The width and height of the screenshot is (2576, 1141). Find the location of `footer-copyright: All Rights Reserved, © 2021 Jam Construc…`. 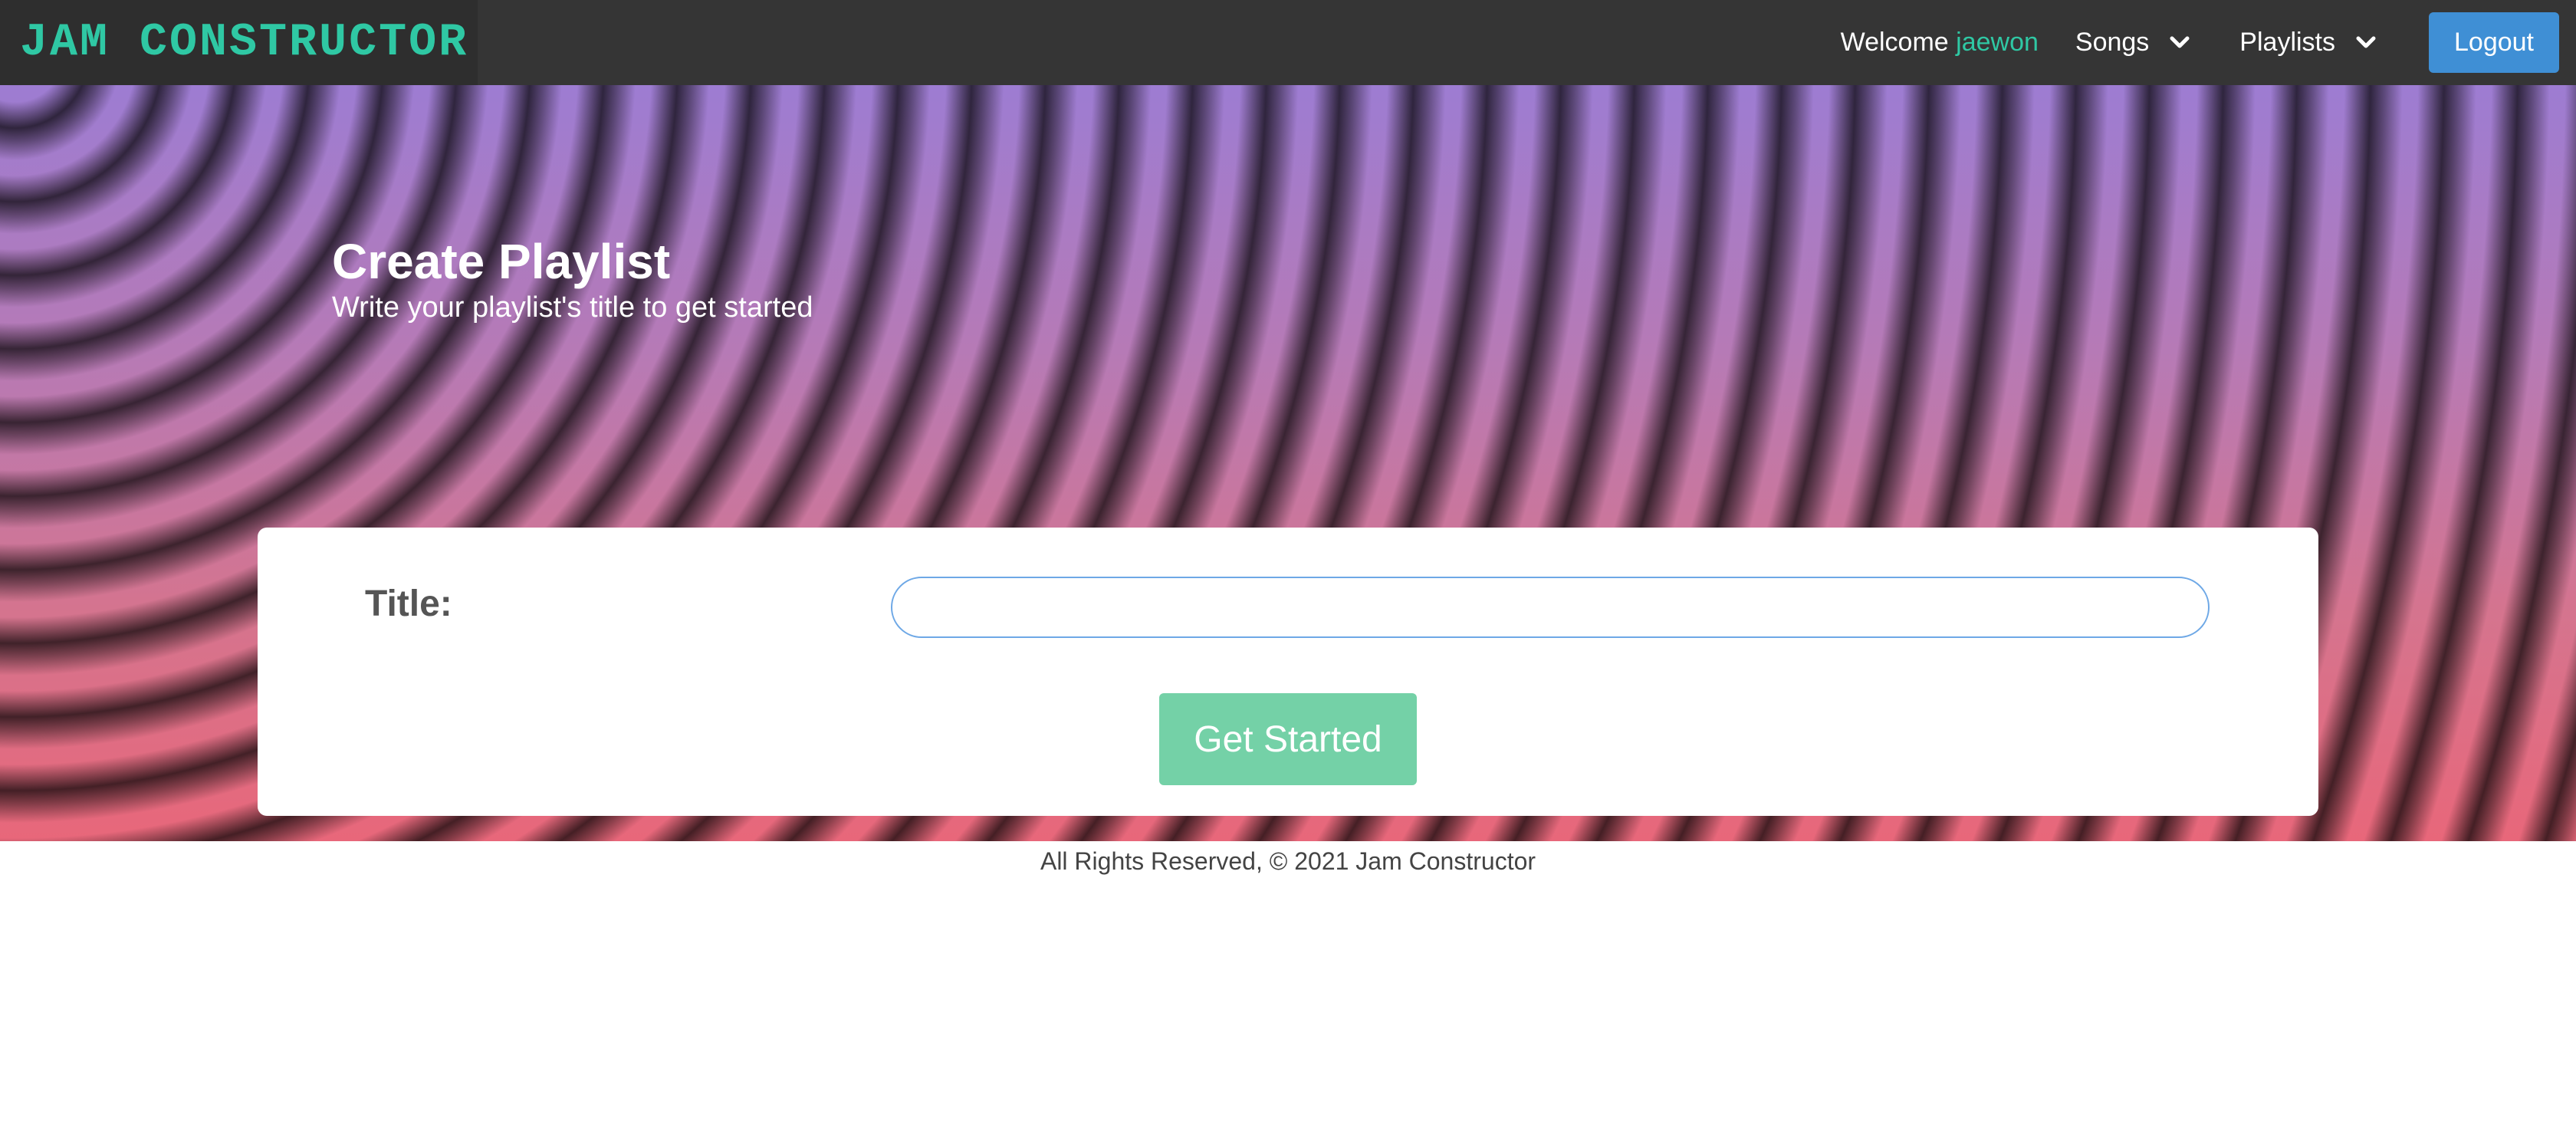

footer-copyright: All Rights Reserved, © 2021 Jam Construc… is located at coordinates (1288, 861).